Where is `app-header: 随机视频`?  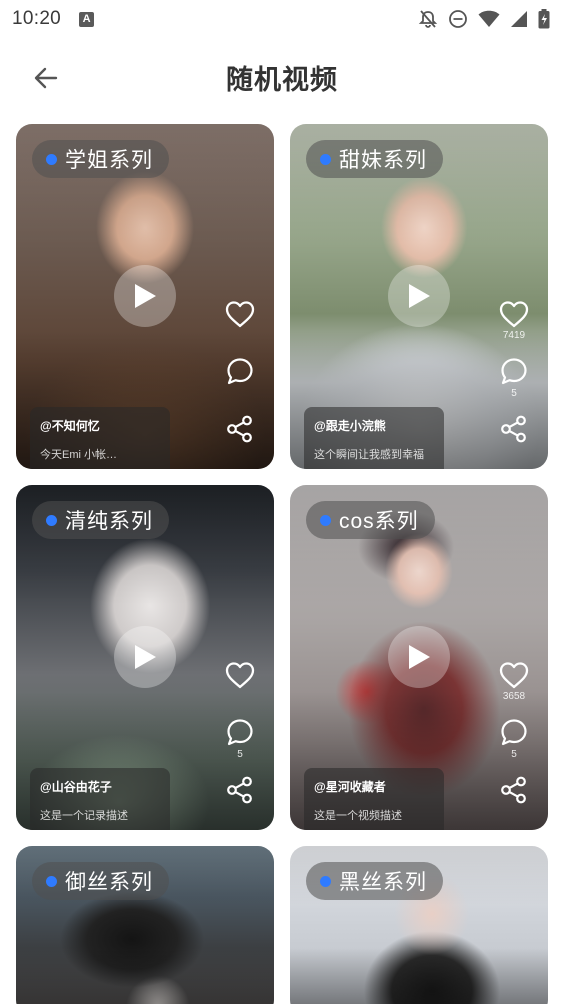 app-header: 随机视频 is located at coordinates (282, 77).